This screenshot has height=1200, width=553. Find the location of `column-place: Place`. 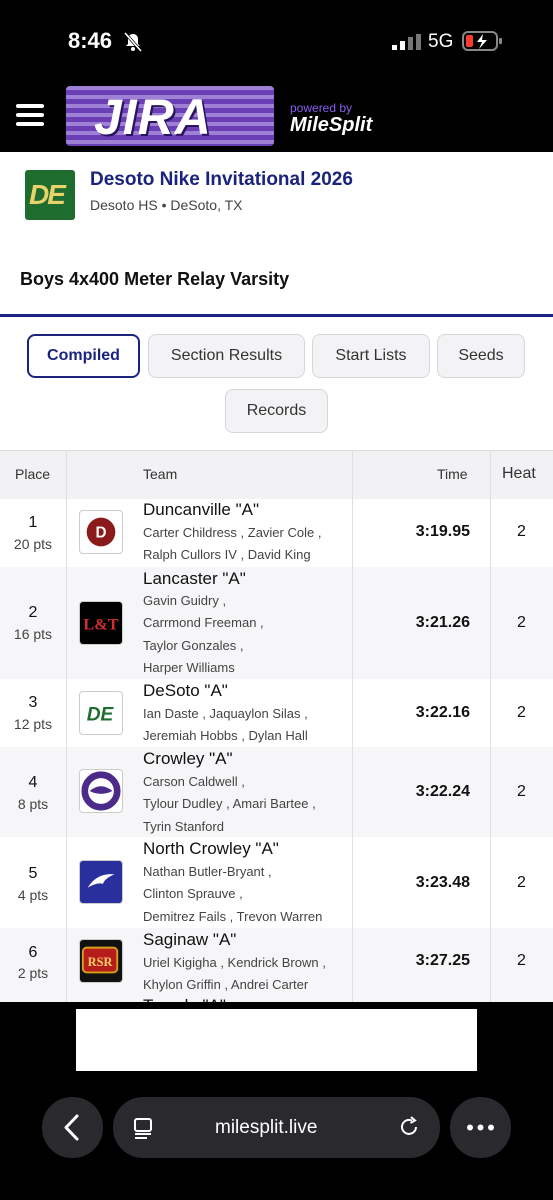

column-place: Place is located at coordinates (32, 474).